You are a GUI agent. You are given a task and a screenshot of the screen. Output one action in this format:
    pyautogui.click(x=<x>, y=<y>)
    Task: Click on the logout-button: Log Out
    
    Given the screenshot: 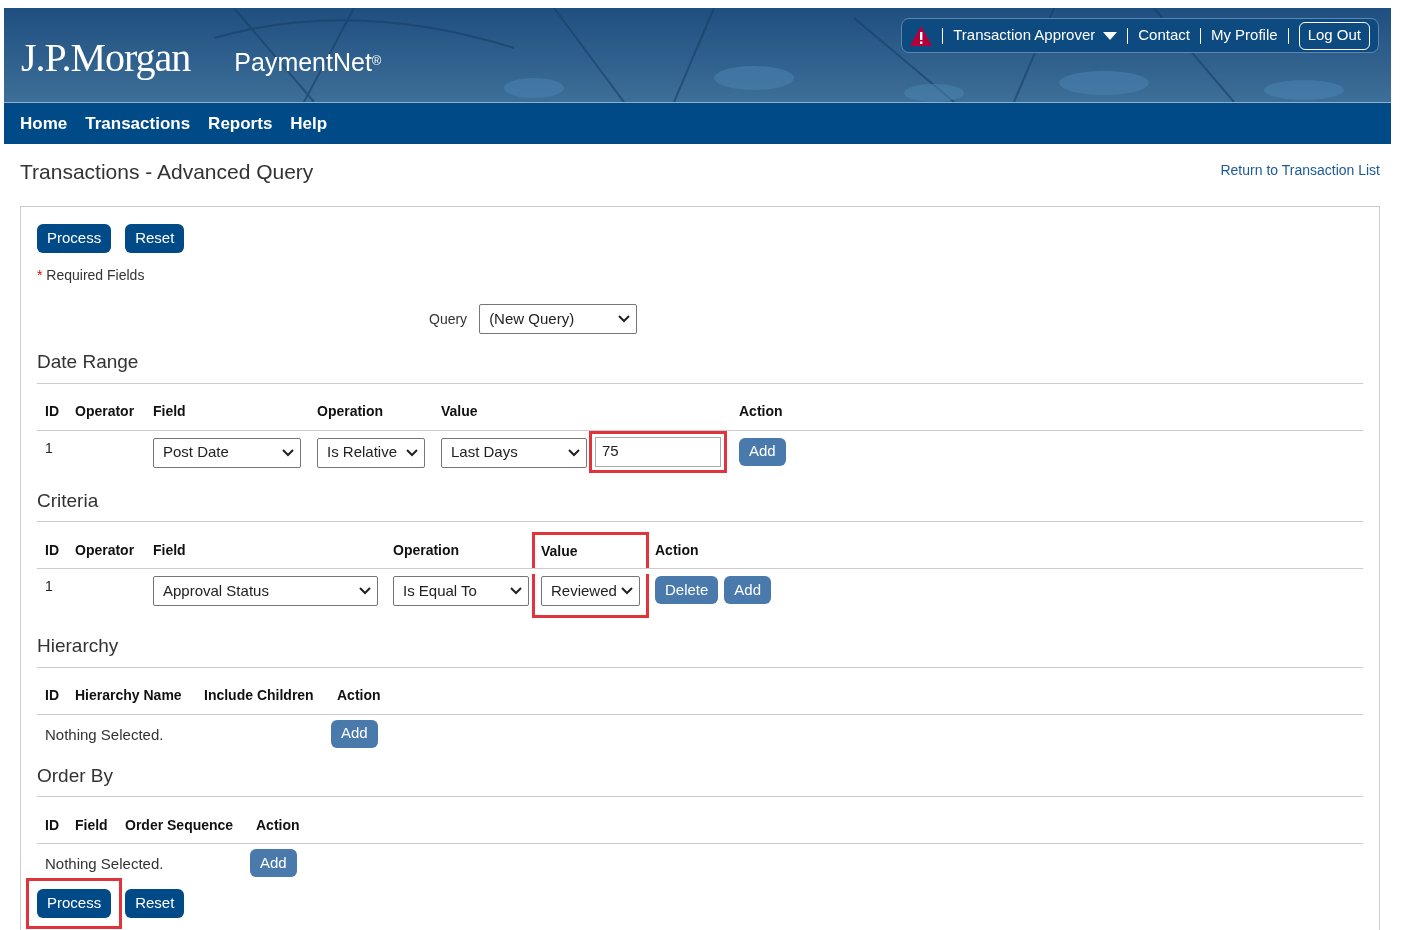 What is the action you would take?
    pyautogui.click(x=1334, y=35)
    